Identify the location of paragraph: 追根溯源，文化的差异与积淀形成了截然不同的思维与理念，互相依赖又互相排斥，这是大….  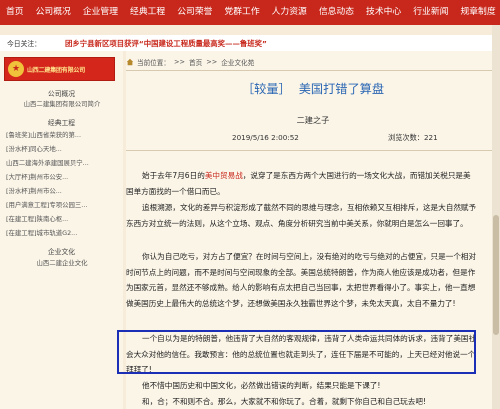
(301, 215).